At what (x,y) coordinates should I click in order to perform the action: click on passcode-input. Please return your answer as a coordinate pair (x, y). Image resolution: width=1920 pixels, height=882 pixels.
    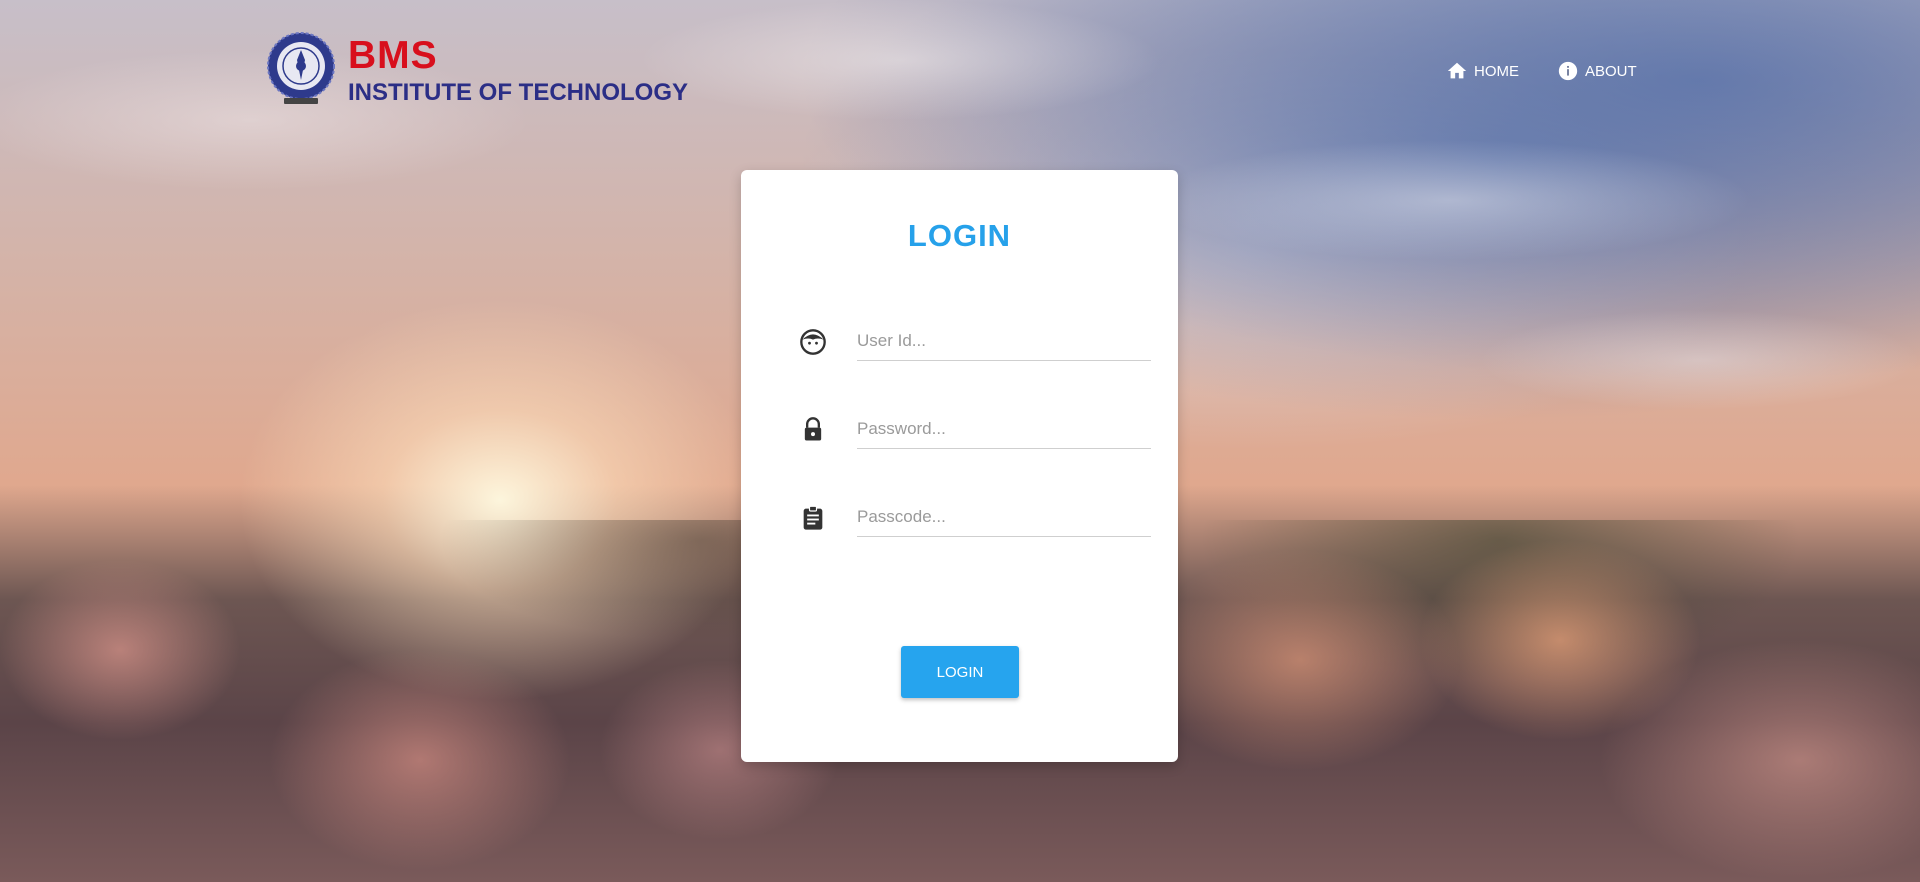
    Looking at the image, I should click on (1004, 517).